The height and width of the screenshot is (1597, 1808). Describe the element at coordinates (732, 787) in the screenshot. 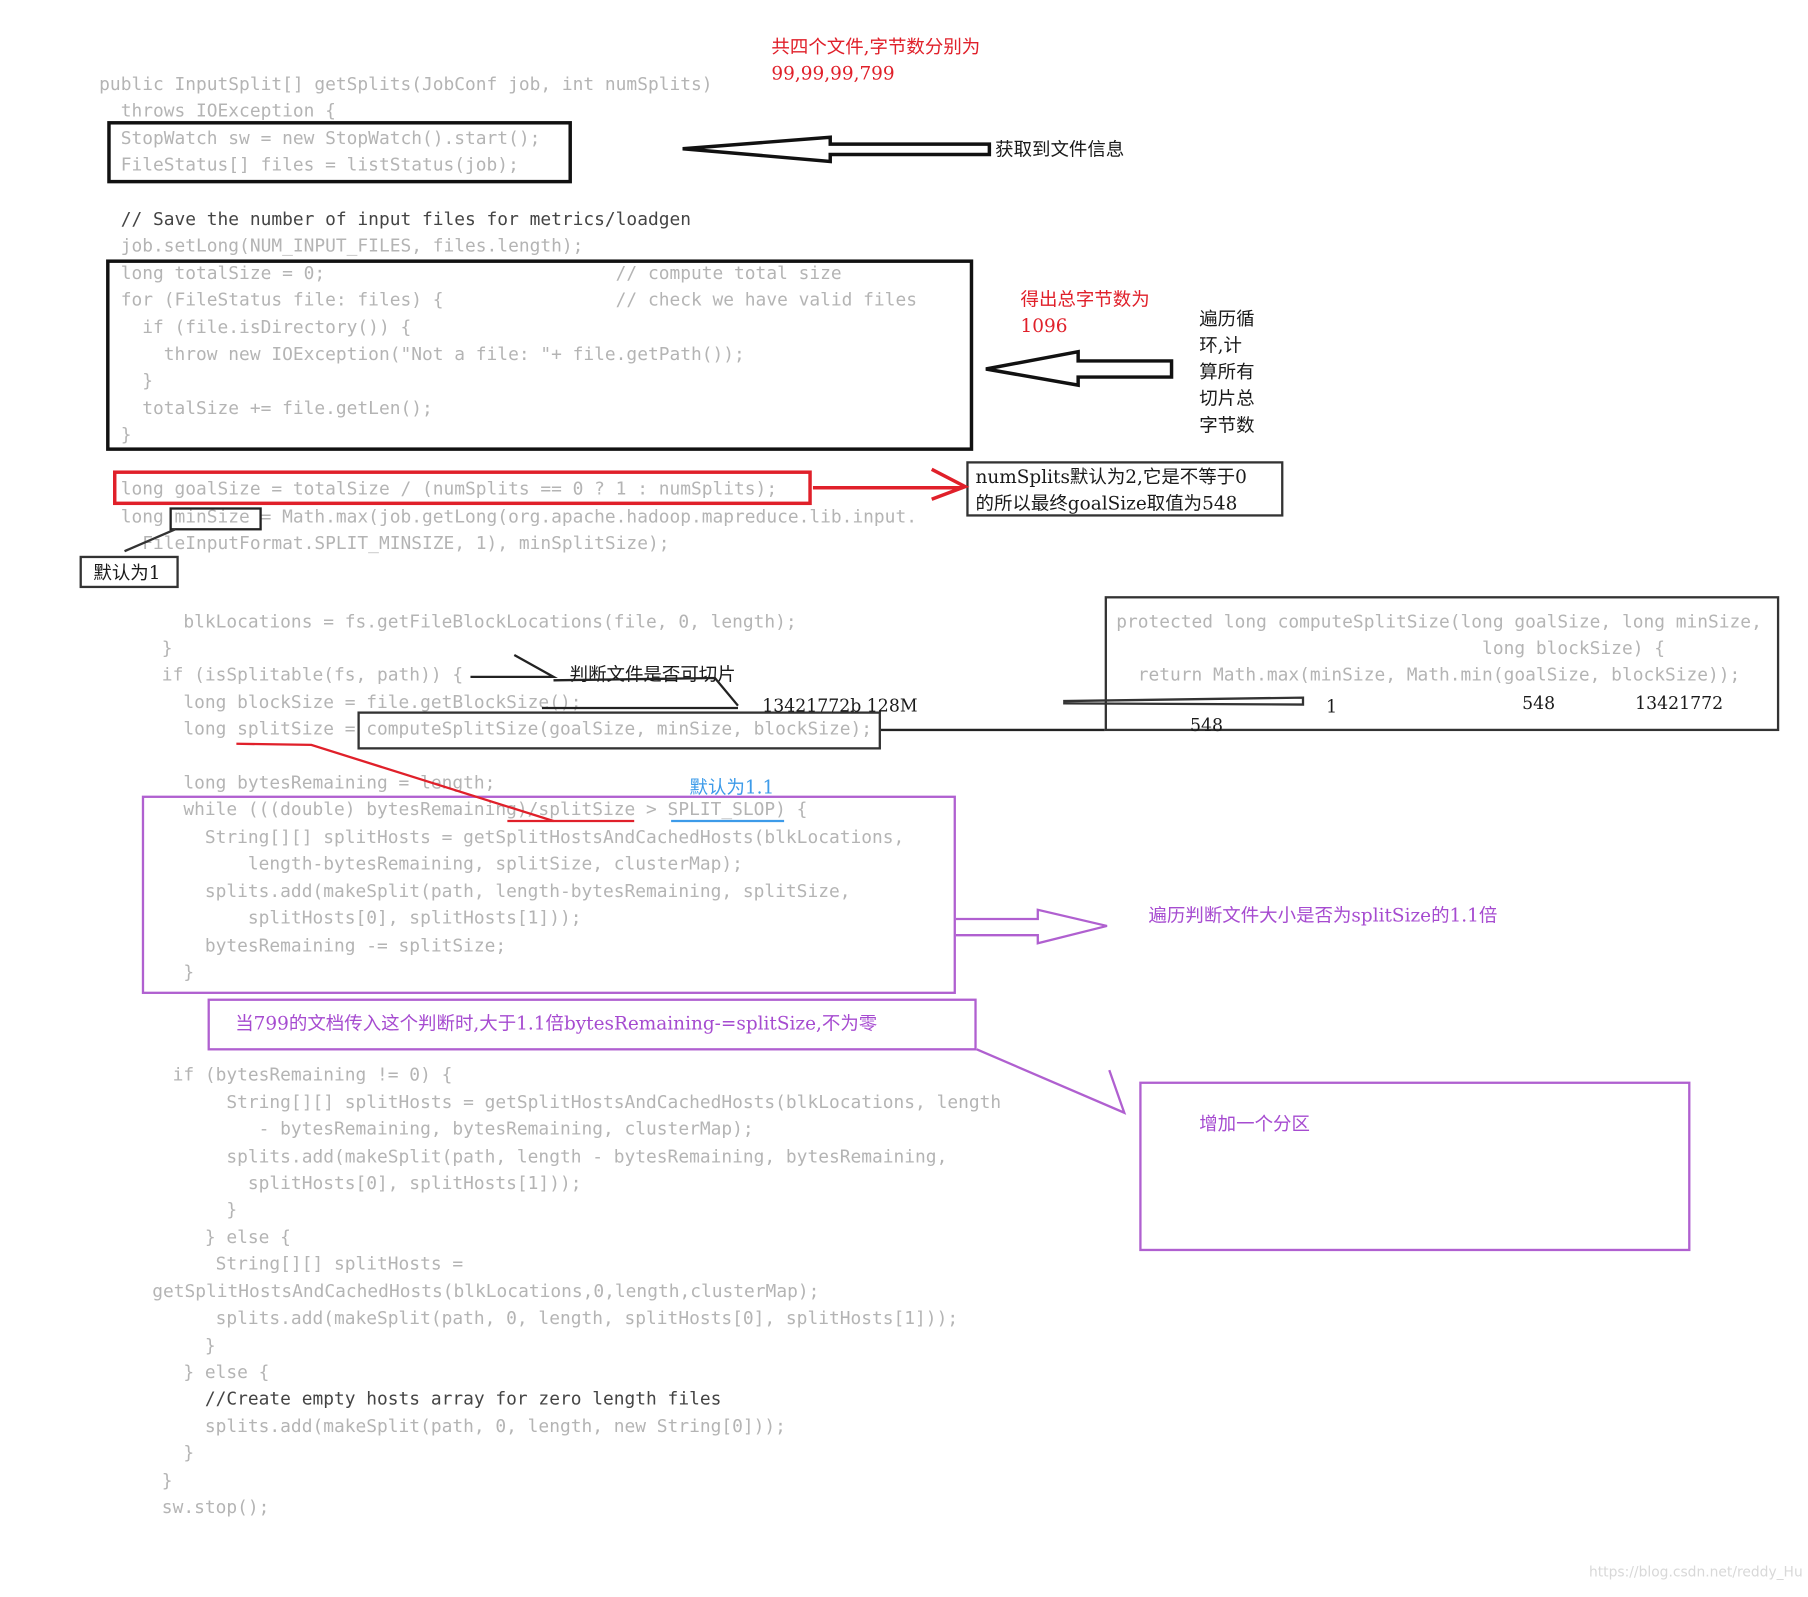

I see `default-1-1-note: 默认为1.1` at that location.